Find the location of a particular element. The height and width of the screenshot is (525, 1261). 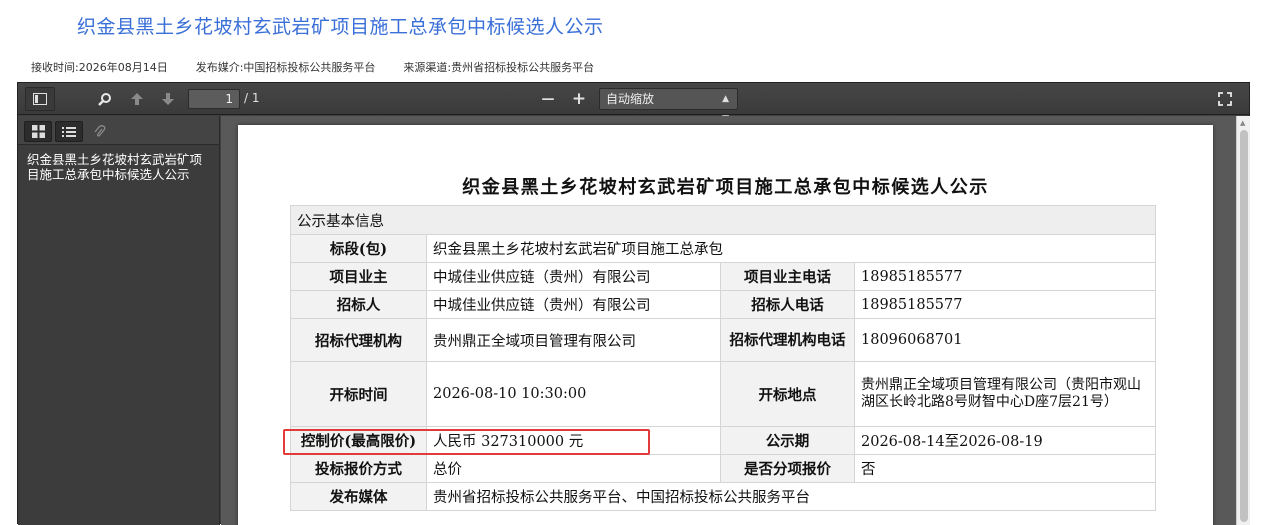

arrow-up-icon is located at coordinates (137, 99).